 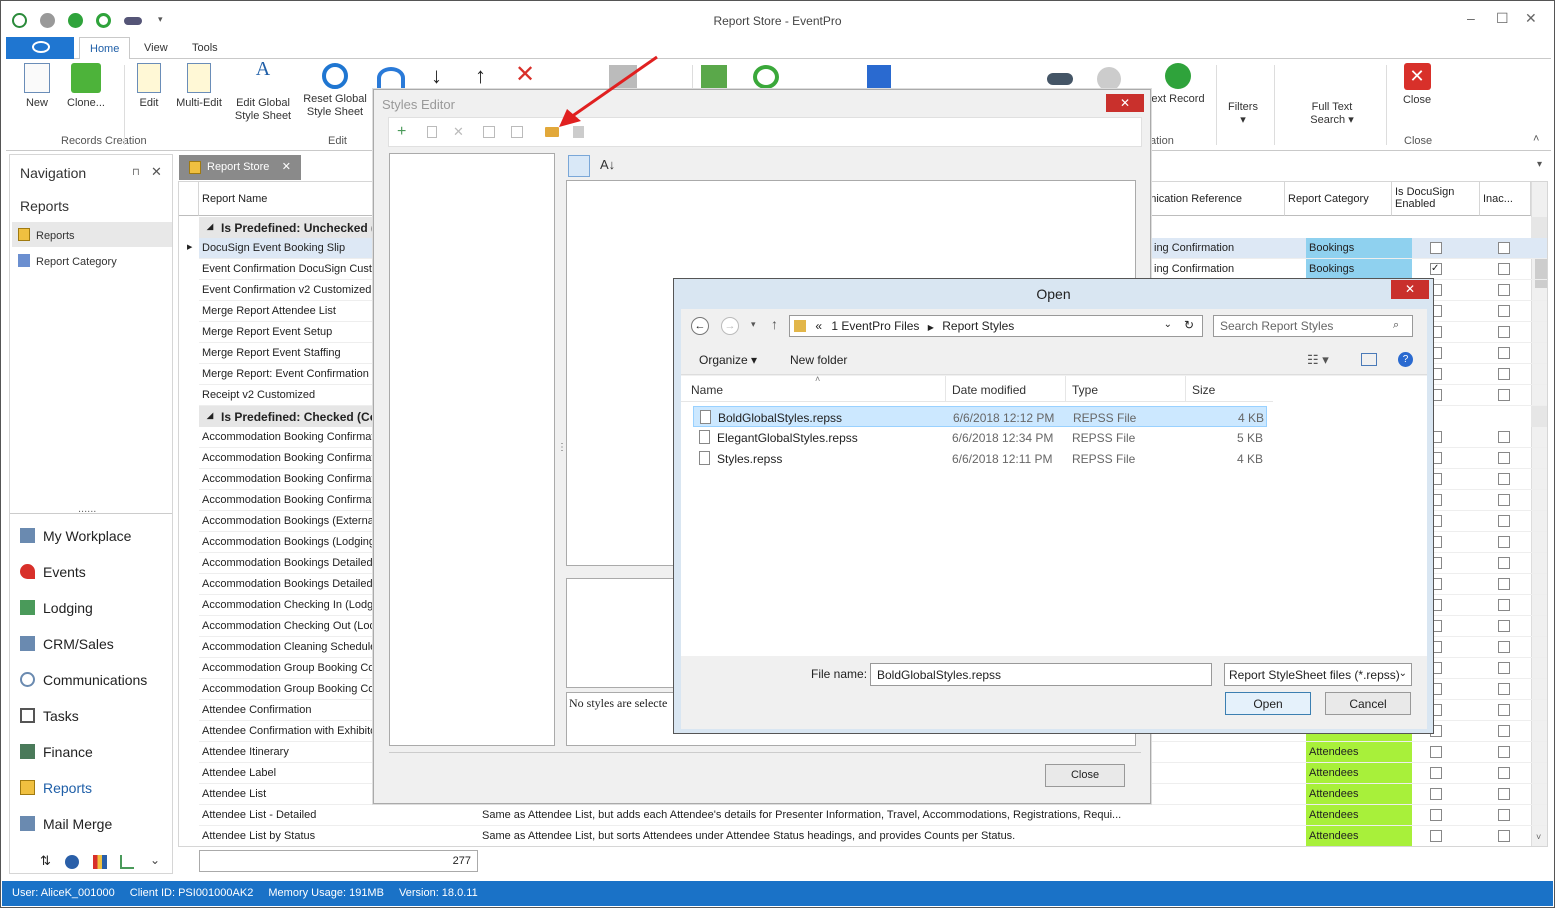 I want to click on remove-icon: ✕, so click(x=458, y=132).